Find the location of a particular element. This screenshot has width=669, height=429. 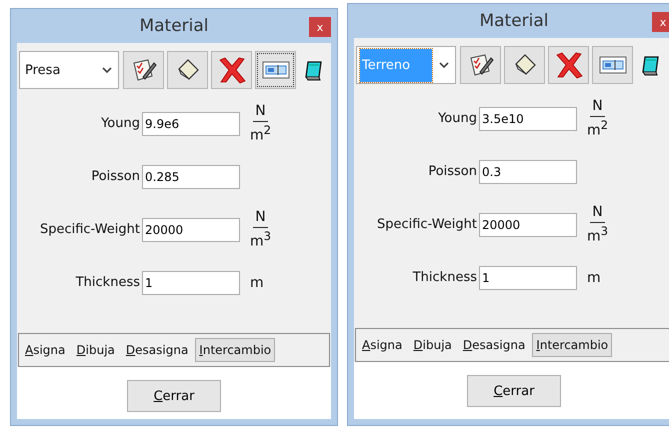

material-dropdown: Presa is located at coordinates (69, 70).